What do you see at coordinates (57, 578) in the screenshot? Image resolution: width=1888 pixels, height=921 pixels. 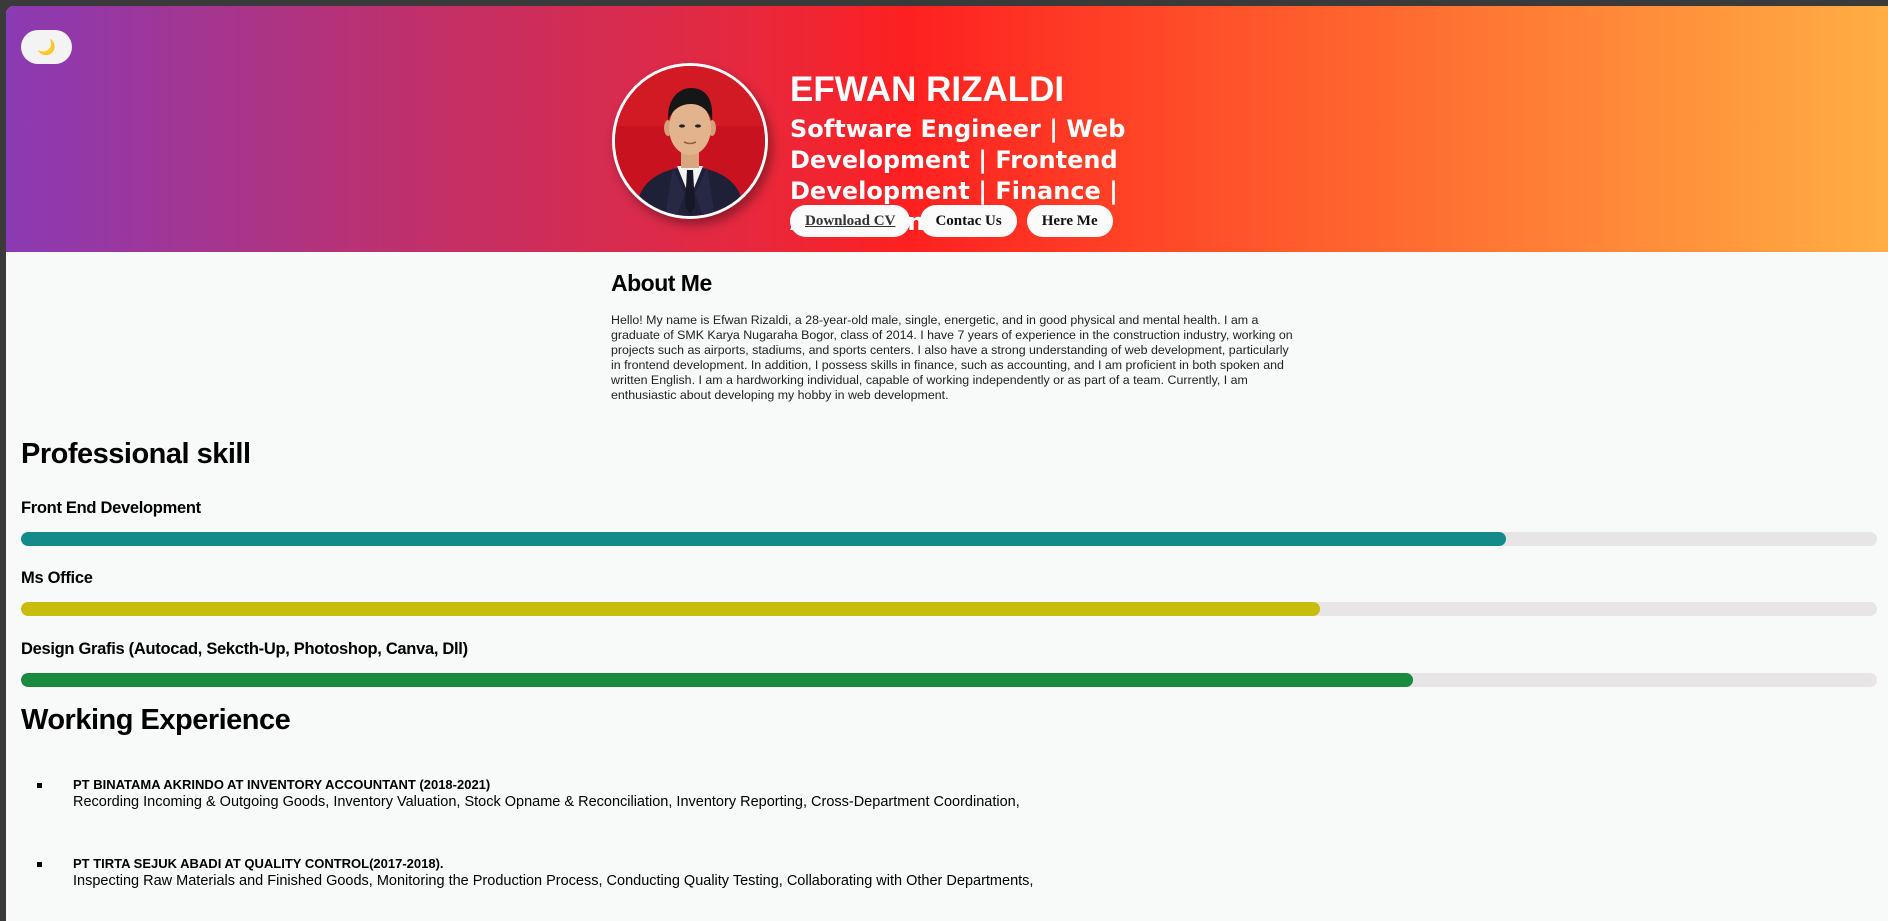 I see `skill-label: Ms Office` at bounding box center [57, 578].